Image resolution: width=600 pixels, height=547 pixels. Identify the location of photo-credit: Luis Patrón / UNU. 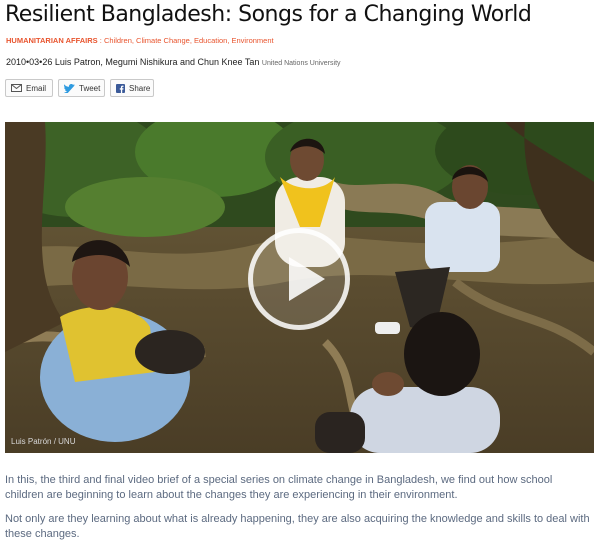
(43, 441).